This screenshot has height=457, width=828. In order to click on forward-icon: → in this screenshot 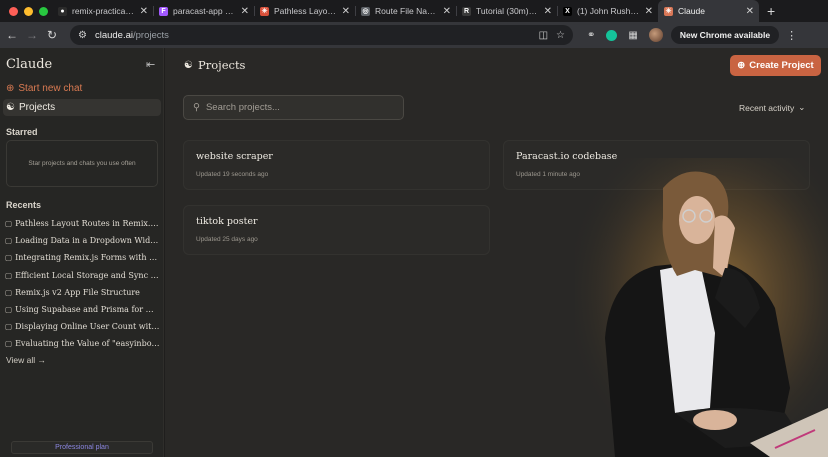, I will do `click(32, 35)`.